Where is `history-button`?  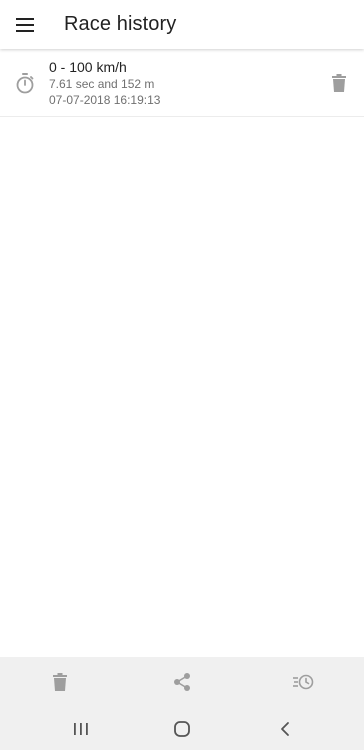 history-button is located at coordinates (303, 682).